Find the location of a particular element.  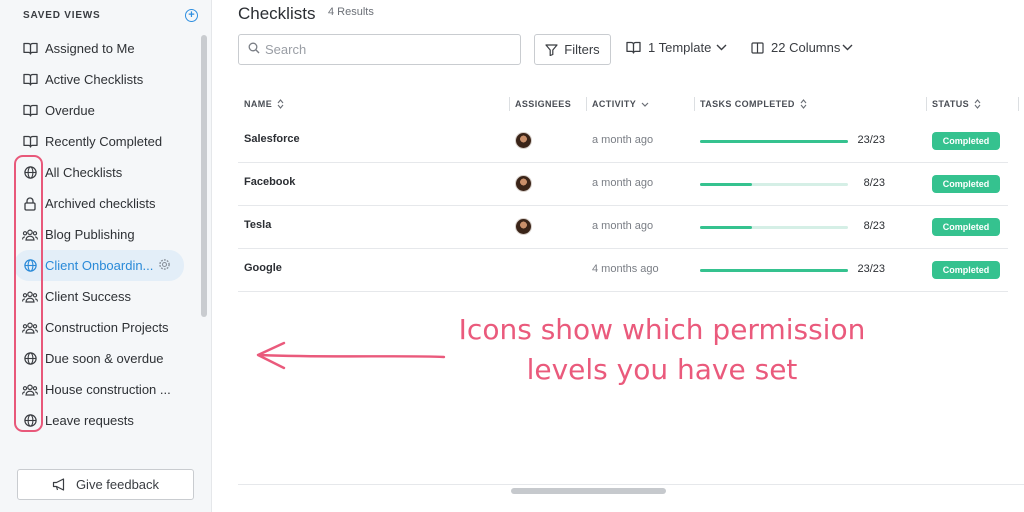

sort-desc-icon is located at coordinates (645, 104).